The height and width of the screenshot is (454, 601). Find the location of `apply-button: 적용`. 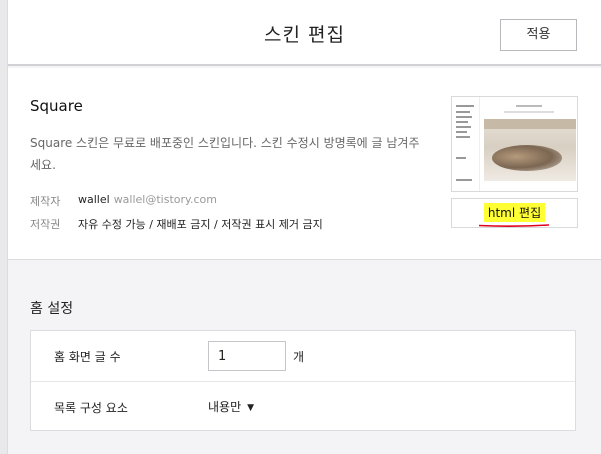

apply-button: 적용 is located at coordinates (538, 35).